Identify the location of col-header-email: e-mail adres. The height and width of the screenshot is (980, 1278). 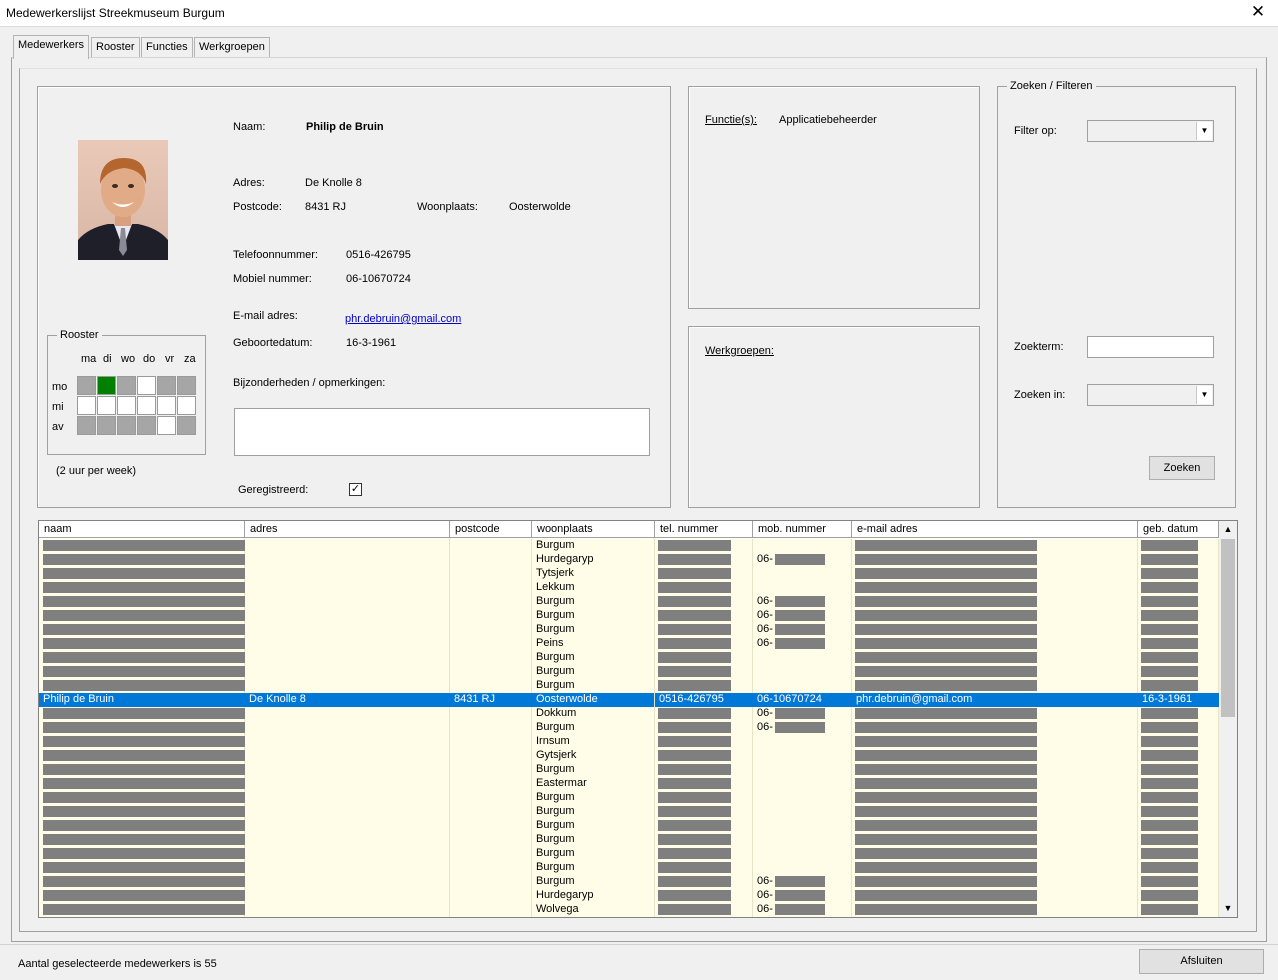
(995, 529).